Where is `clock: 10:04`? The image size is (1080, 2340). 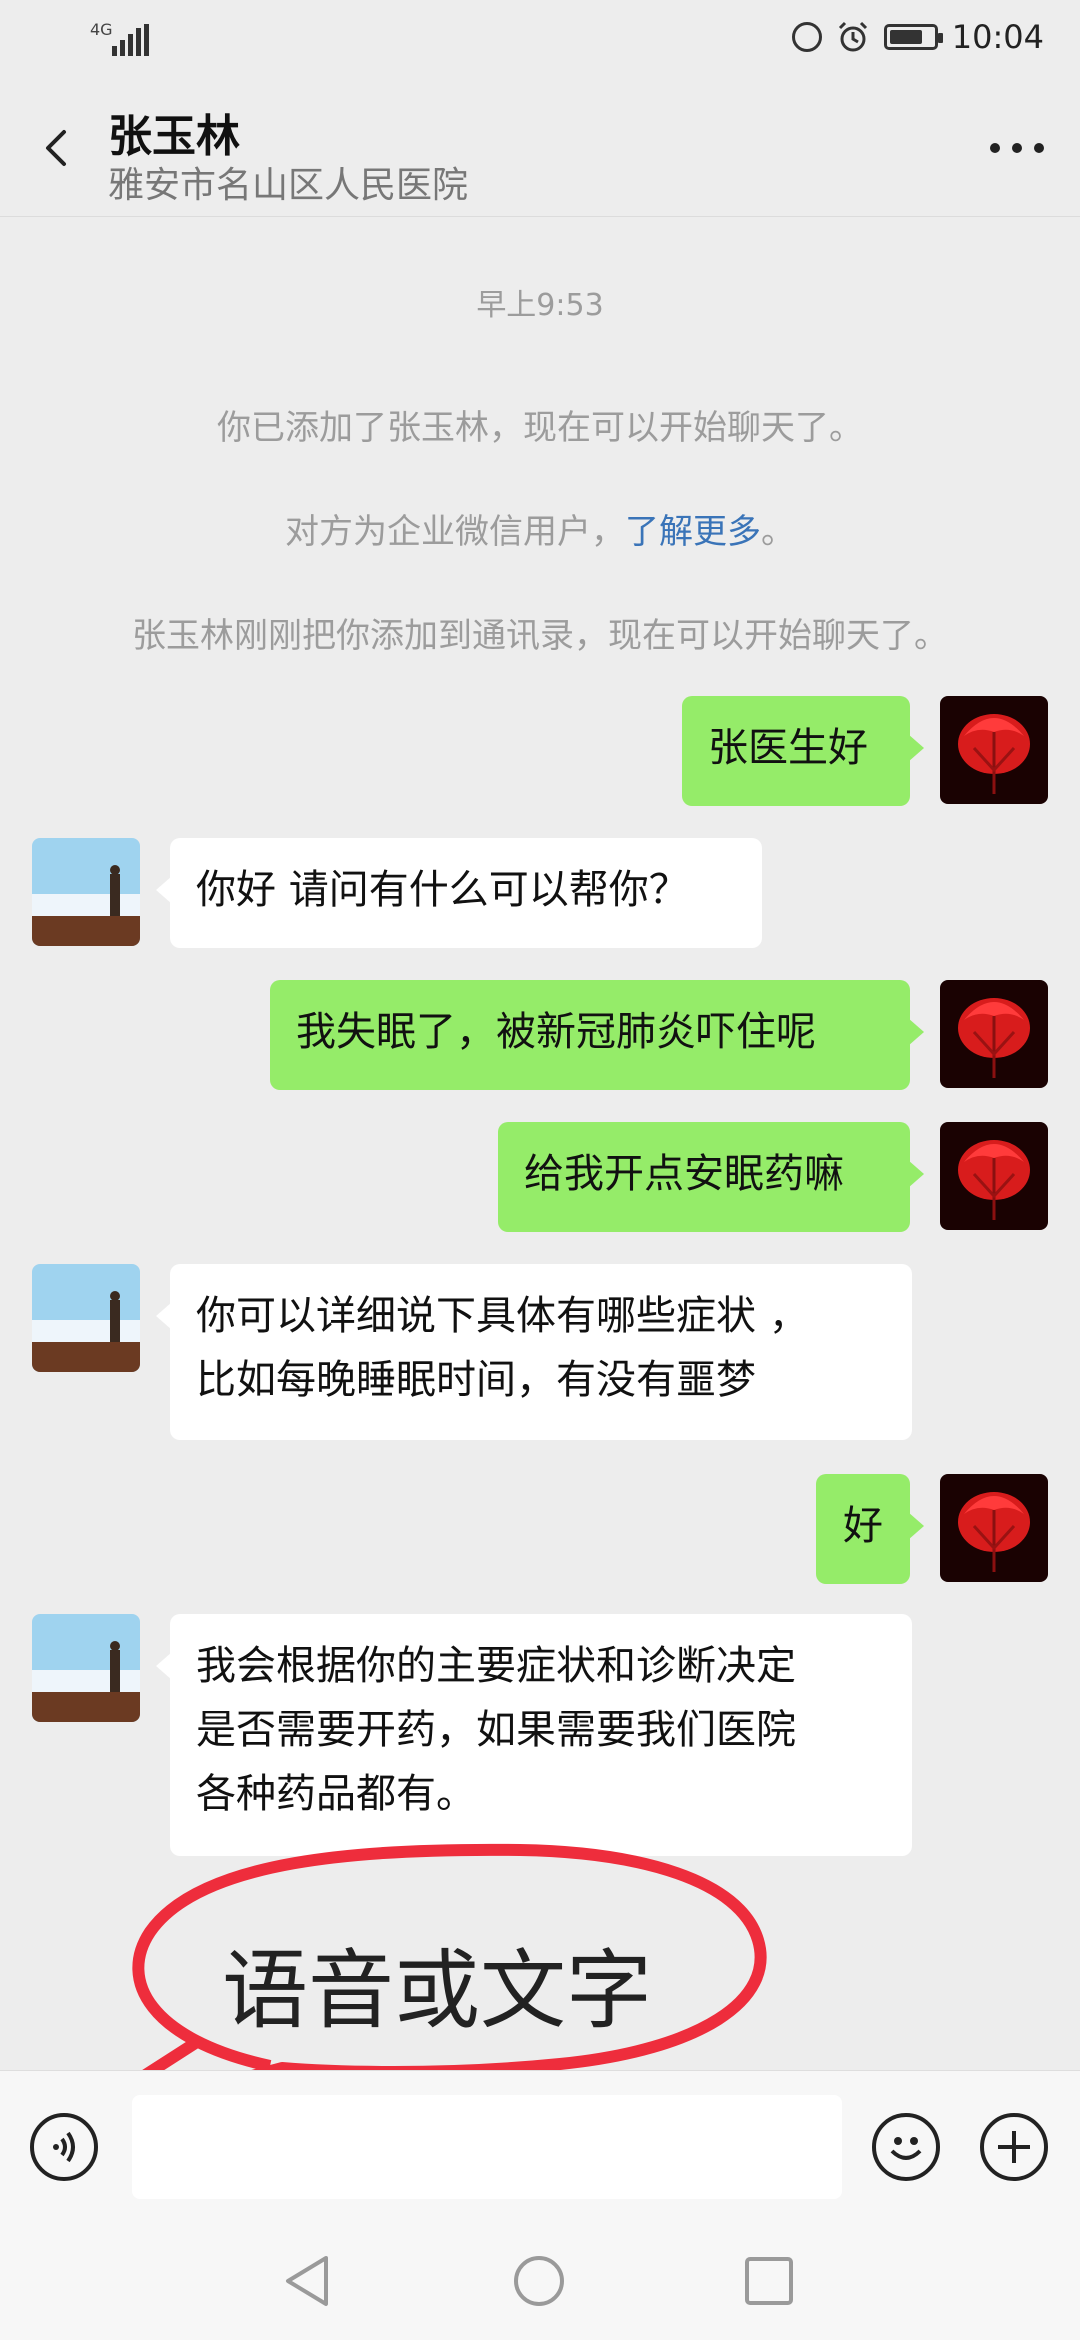 clock: 10:04 is located at coordinates (997, 37).